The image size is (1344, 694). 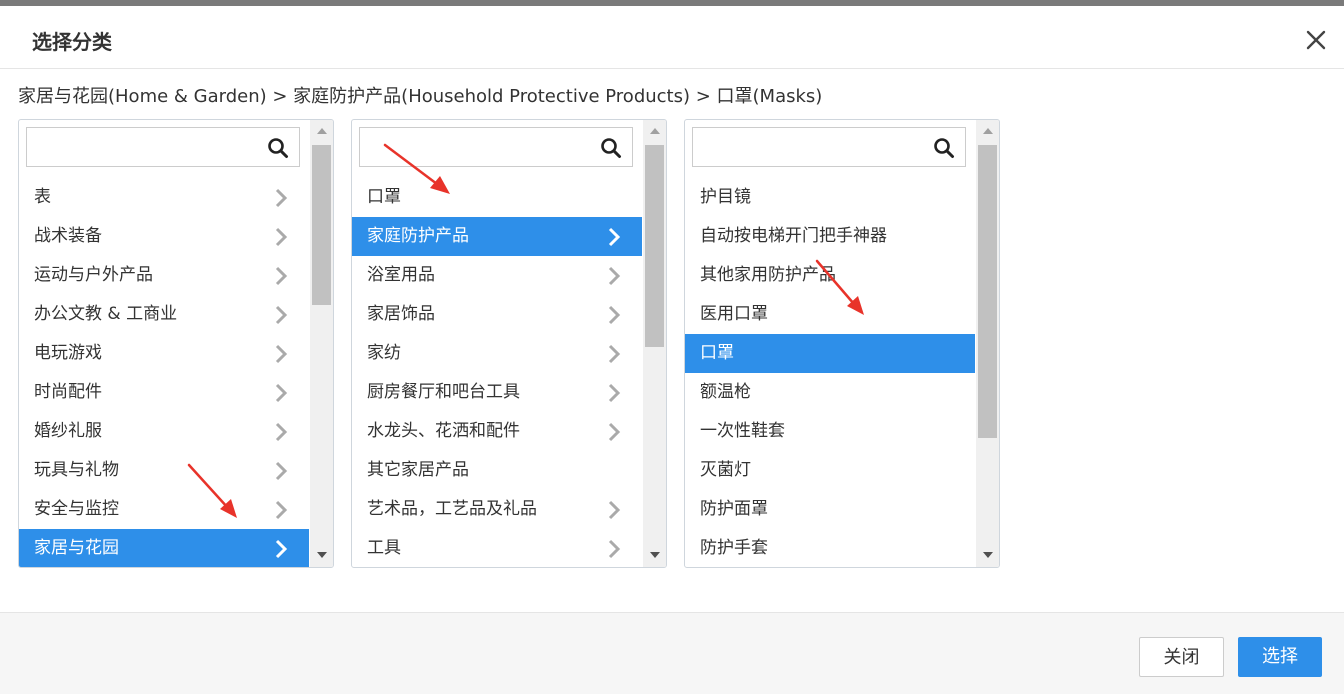 I want to click on category-item: 表, so click(x=164, y=197).